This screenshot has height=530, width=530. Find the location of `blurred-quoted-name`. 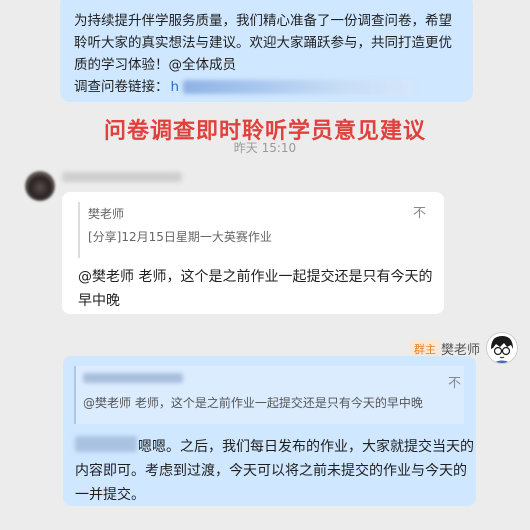

blurred-quoted-name is located at coordinates (133, 378).